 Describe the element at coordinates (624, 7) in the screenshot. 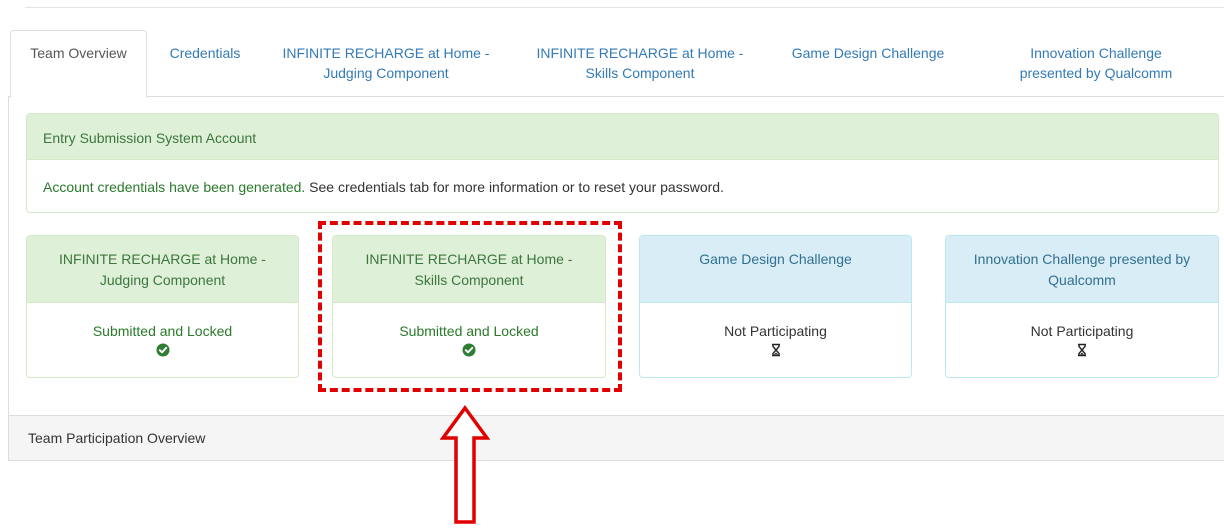

I see `top-divider` at that location.